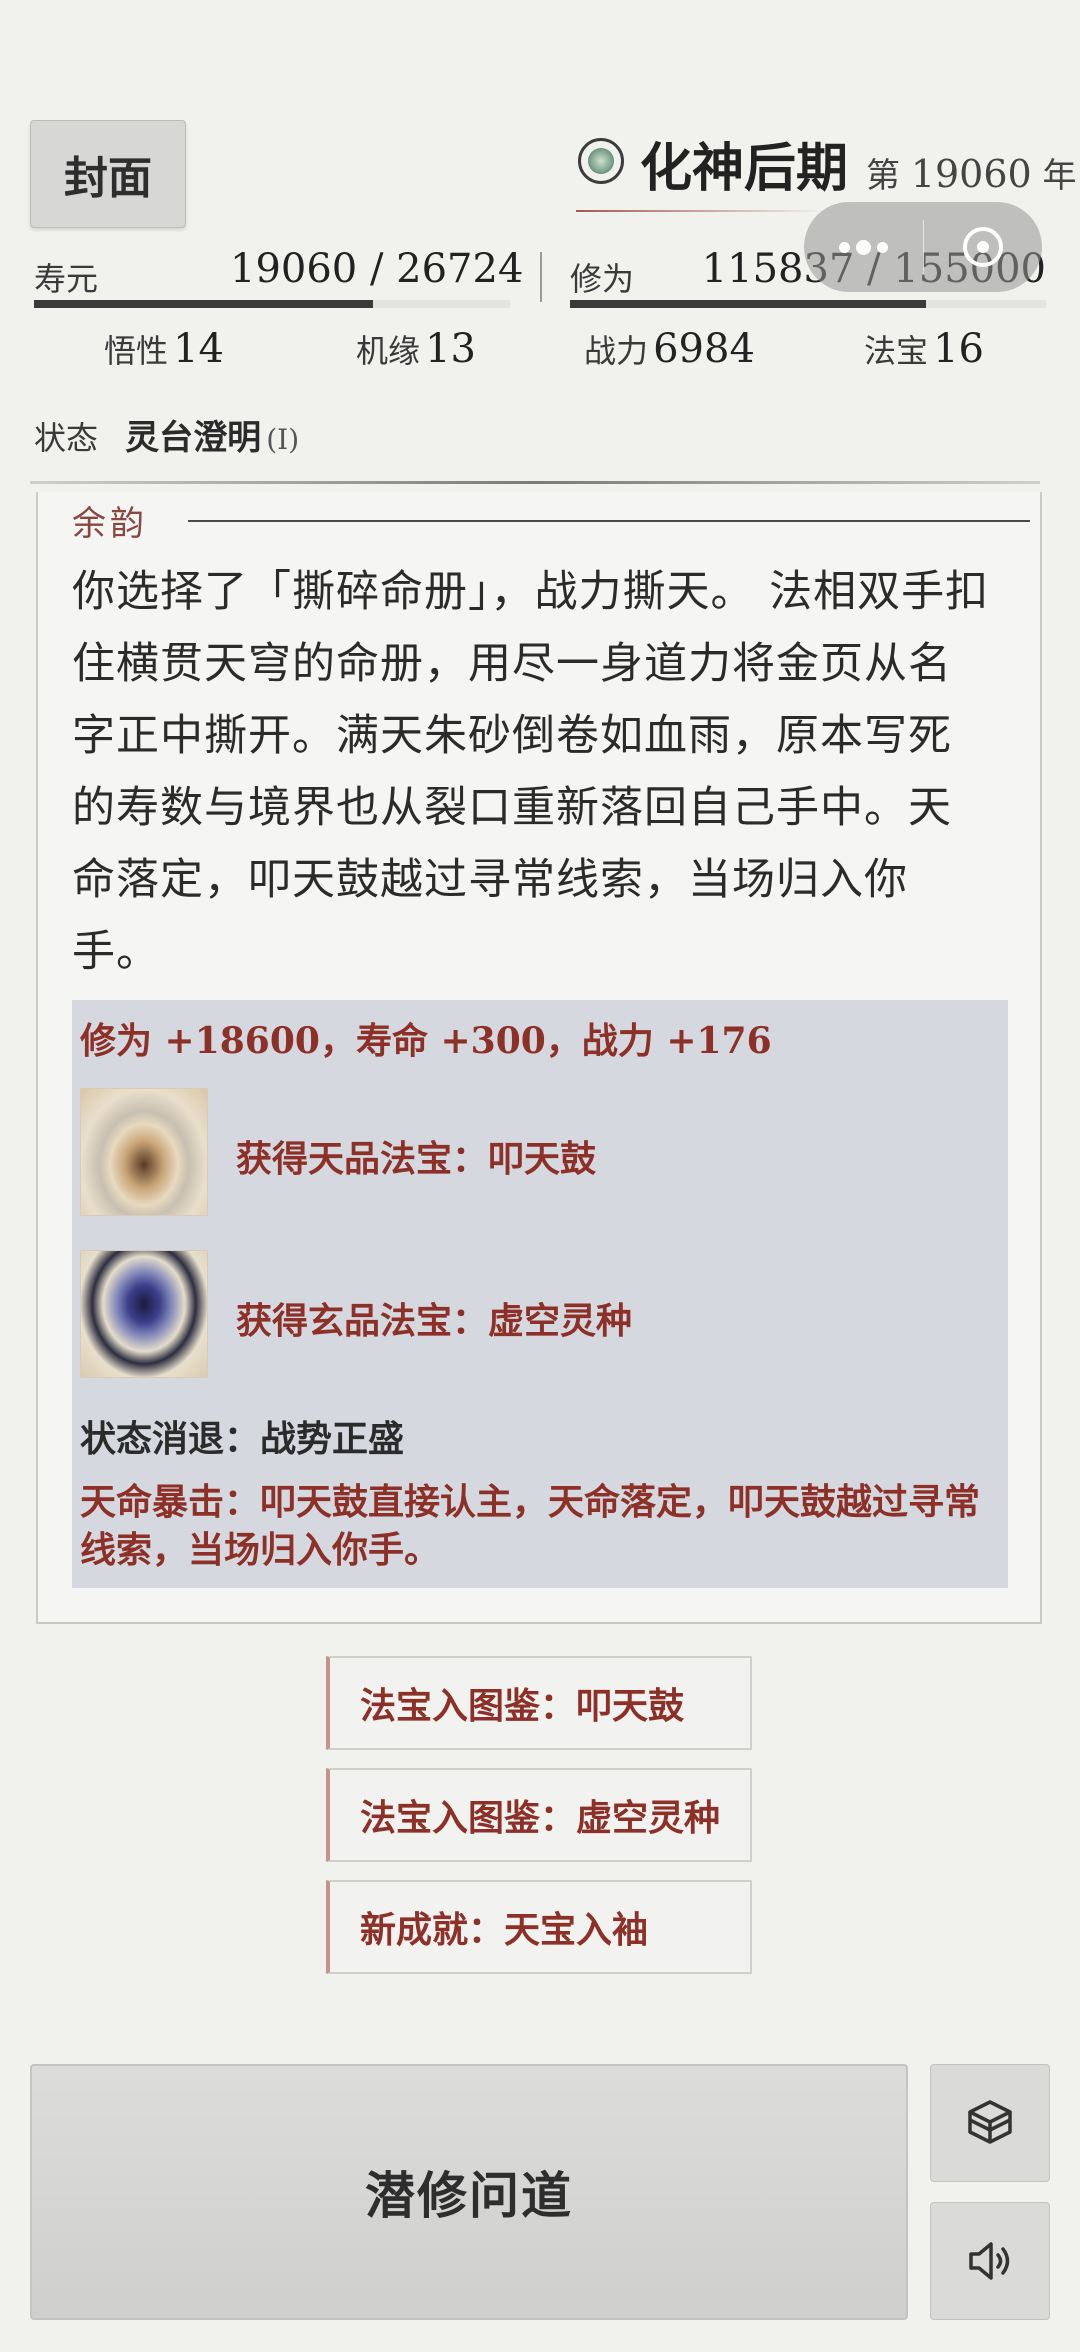 Image resolution: width=1080 pixels, height=2352 pixels. What do you see at coordinates (451, 349) in the screenshot?
I see `jiyuan-value: 13` at bounding box center [451, 349].